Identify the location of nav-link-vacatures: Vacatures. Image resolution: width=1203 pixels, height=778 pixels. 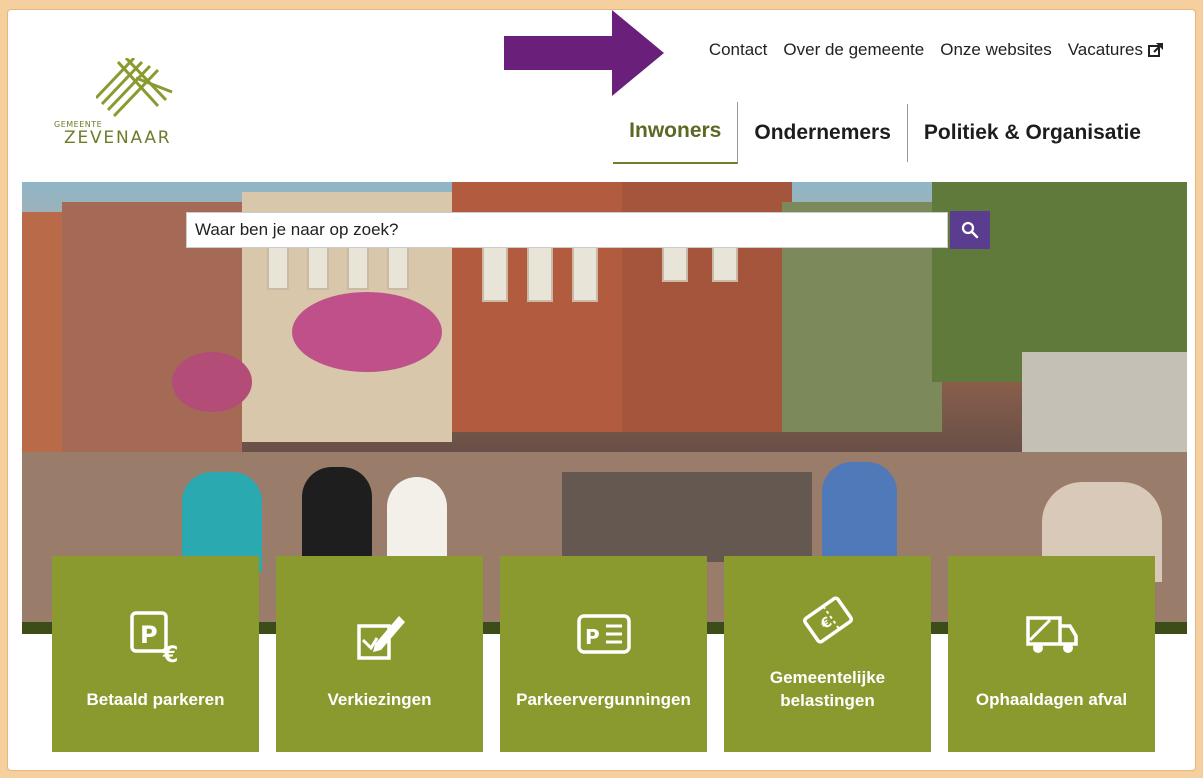
(1115, 50).